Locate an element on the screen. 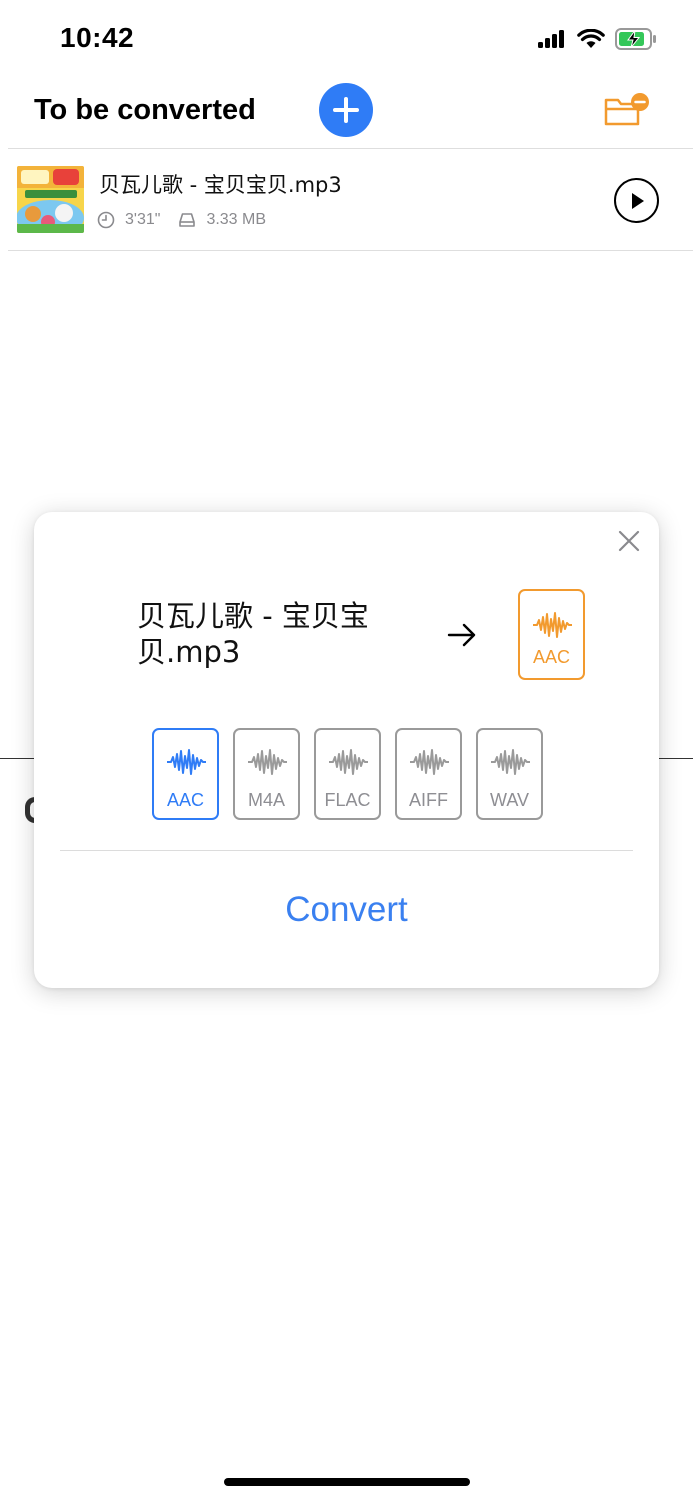 The image size is (693, 1500). header: To be converted is located at coordinates (346, 112).